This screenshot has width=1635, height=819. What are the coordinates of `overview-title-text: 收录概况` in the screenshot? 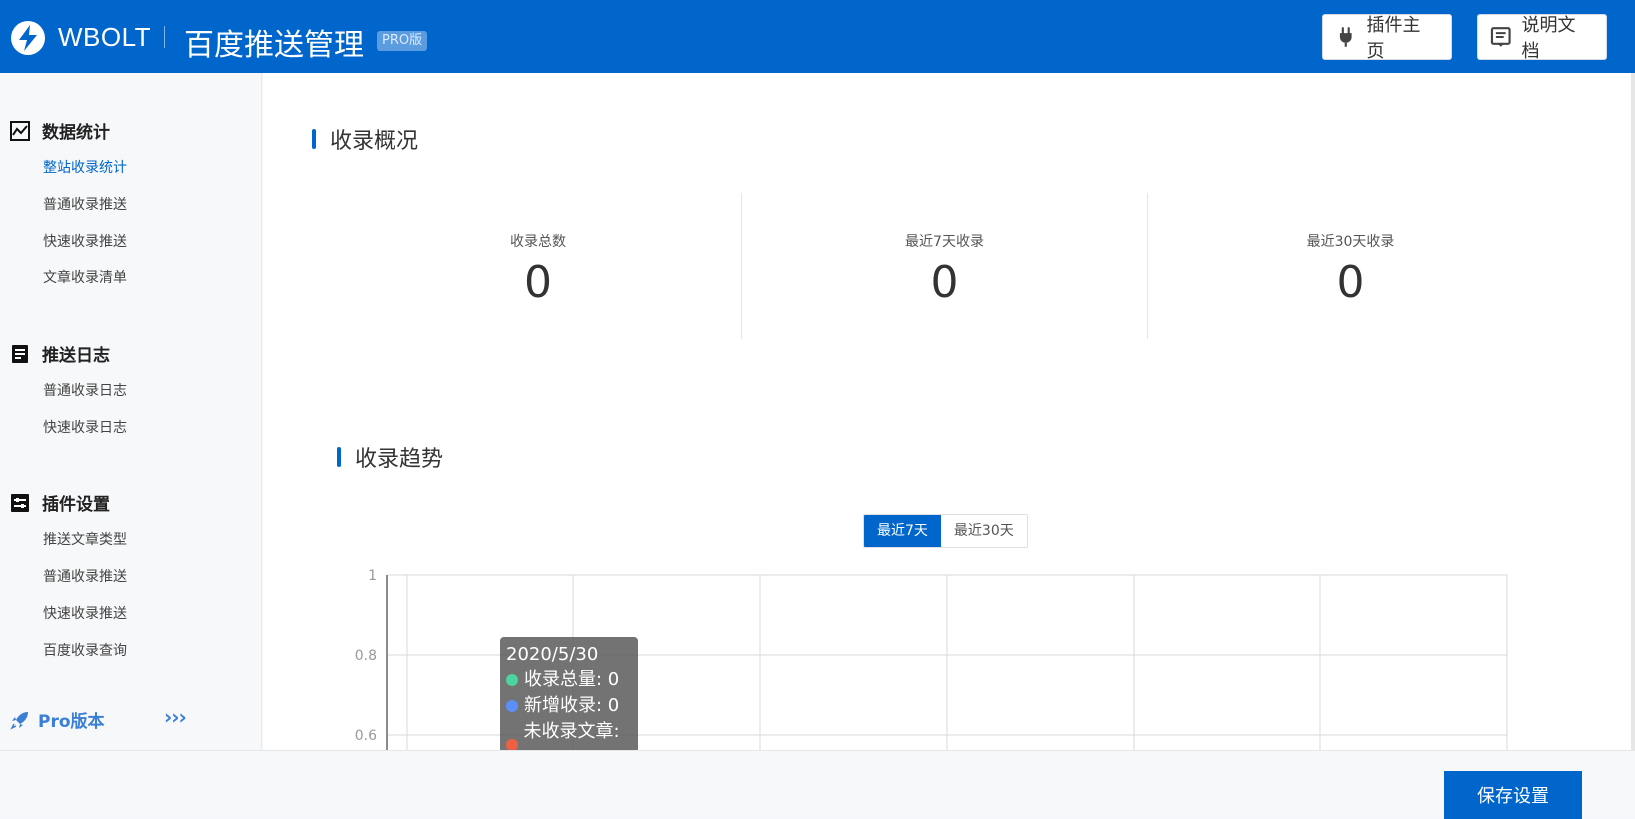 It's located at (374, 141).